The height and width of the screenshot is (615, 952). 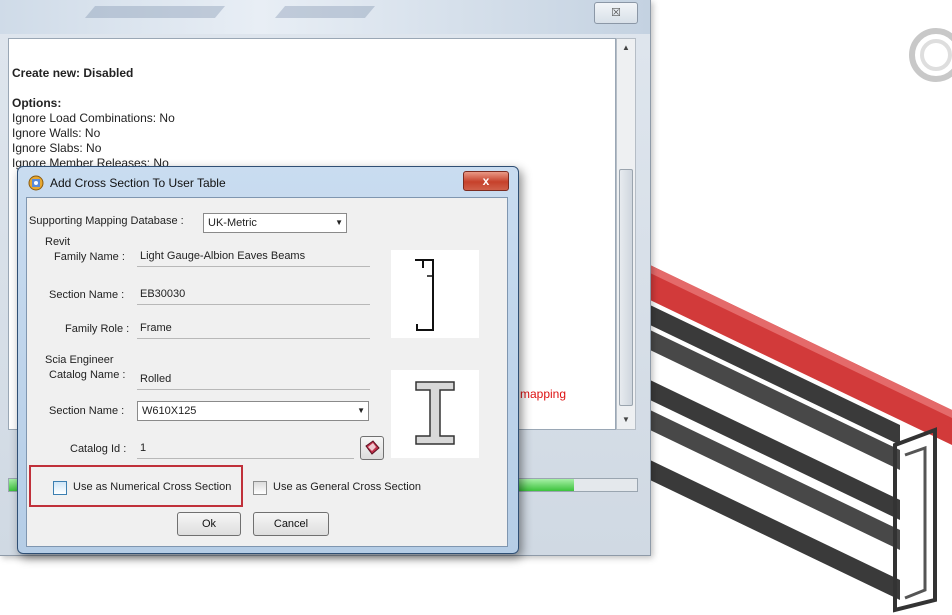 I want to click on dialog-title: Add Cross Section To User Table, so click(x=138, y=183).